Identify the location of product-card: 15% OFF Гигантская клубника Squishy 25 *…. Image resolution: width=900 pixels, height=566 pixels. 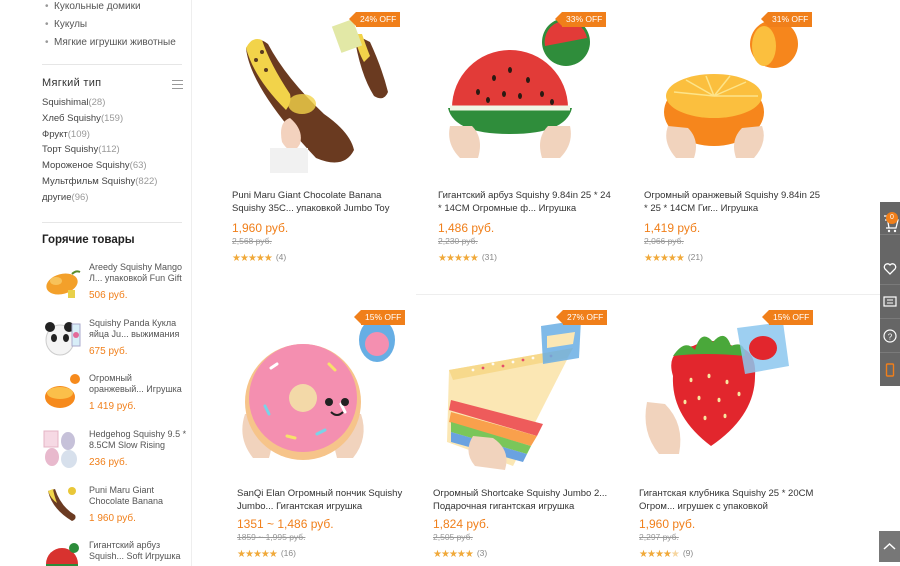
(734, 436).